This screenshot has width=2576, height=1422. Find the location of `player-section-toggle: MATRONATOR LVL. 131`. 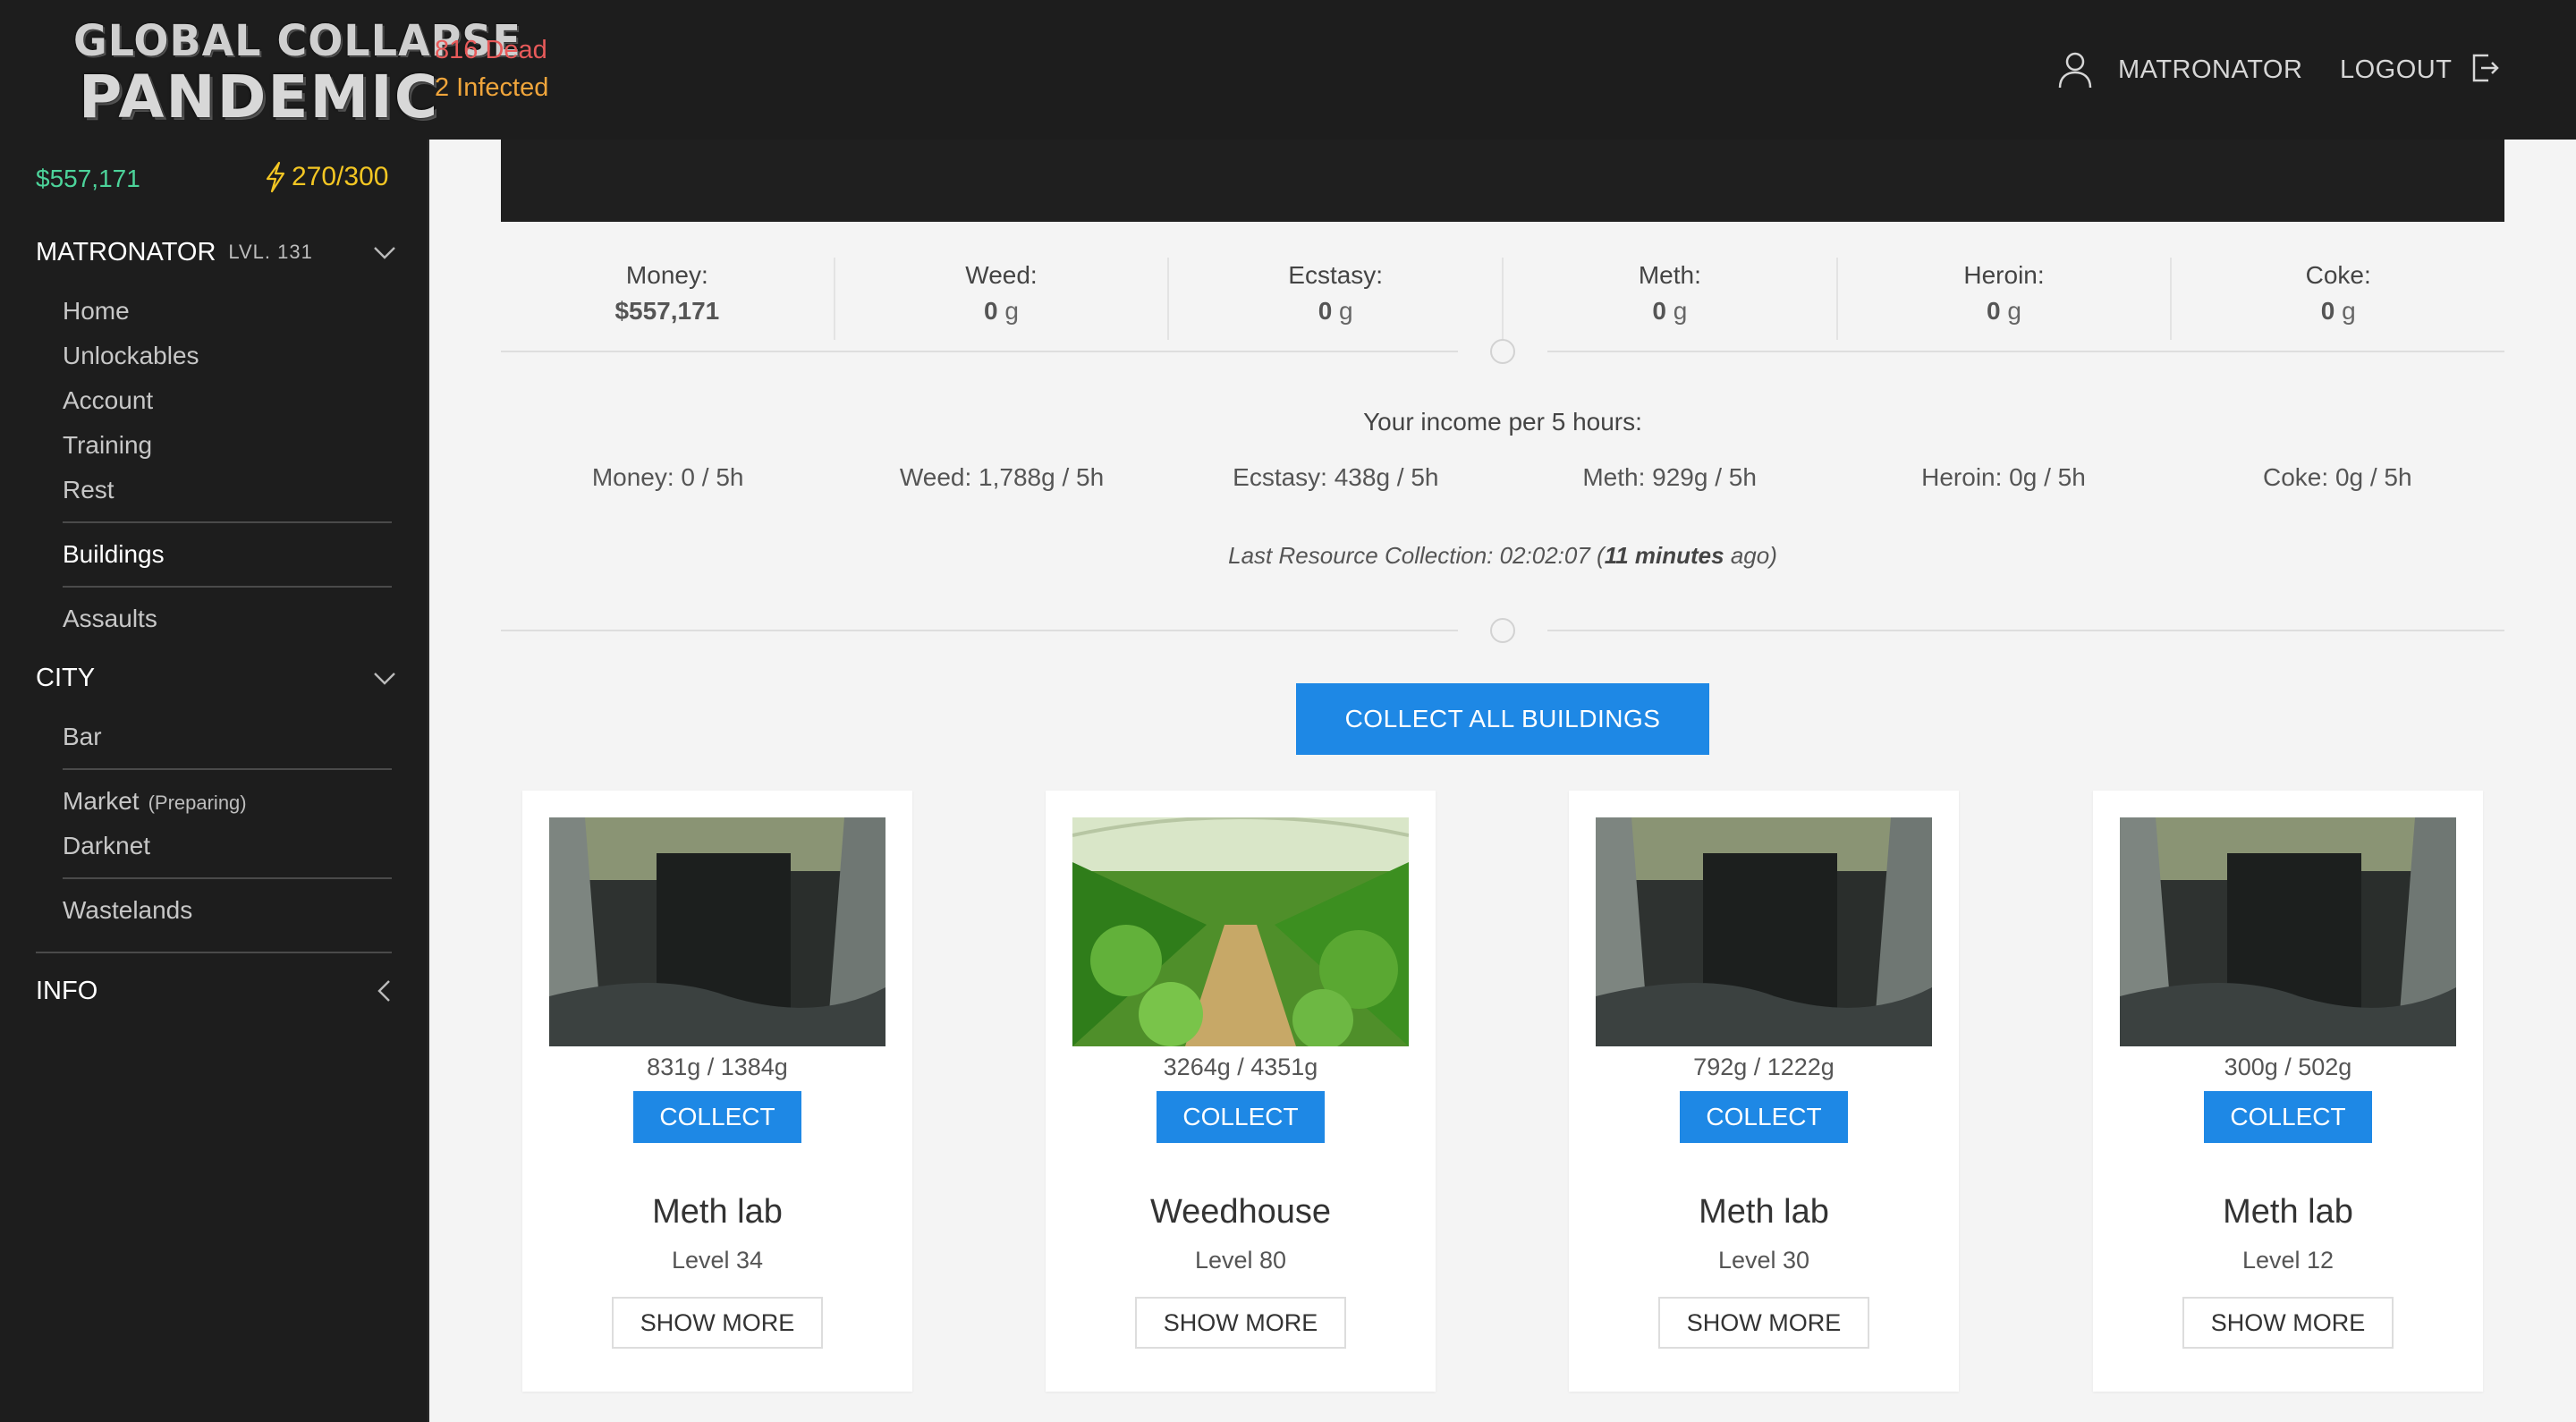

player-section-toggle: MATRONATOR LVL. 131 is located at coordinates (216, 252).